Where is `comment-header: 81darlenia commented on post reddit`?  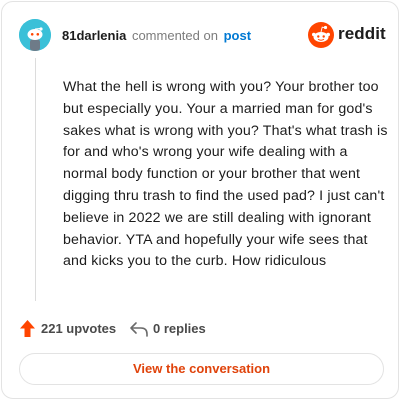 comment-header: 81darlenia commented on post reddit is located at coordinates (202, 35).